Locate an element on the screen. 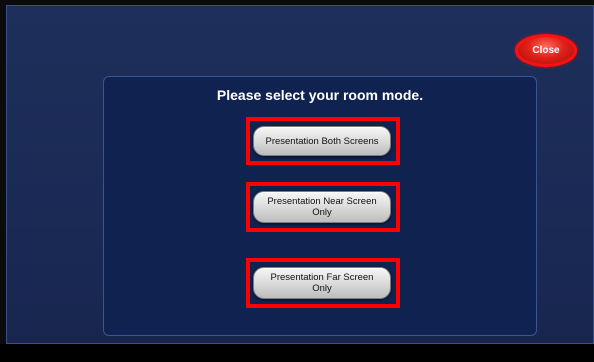  room-mode-prompt: Please select your room mode. is located at coordinates (320, 95).